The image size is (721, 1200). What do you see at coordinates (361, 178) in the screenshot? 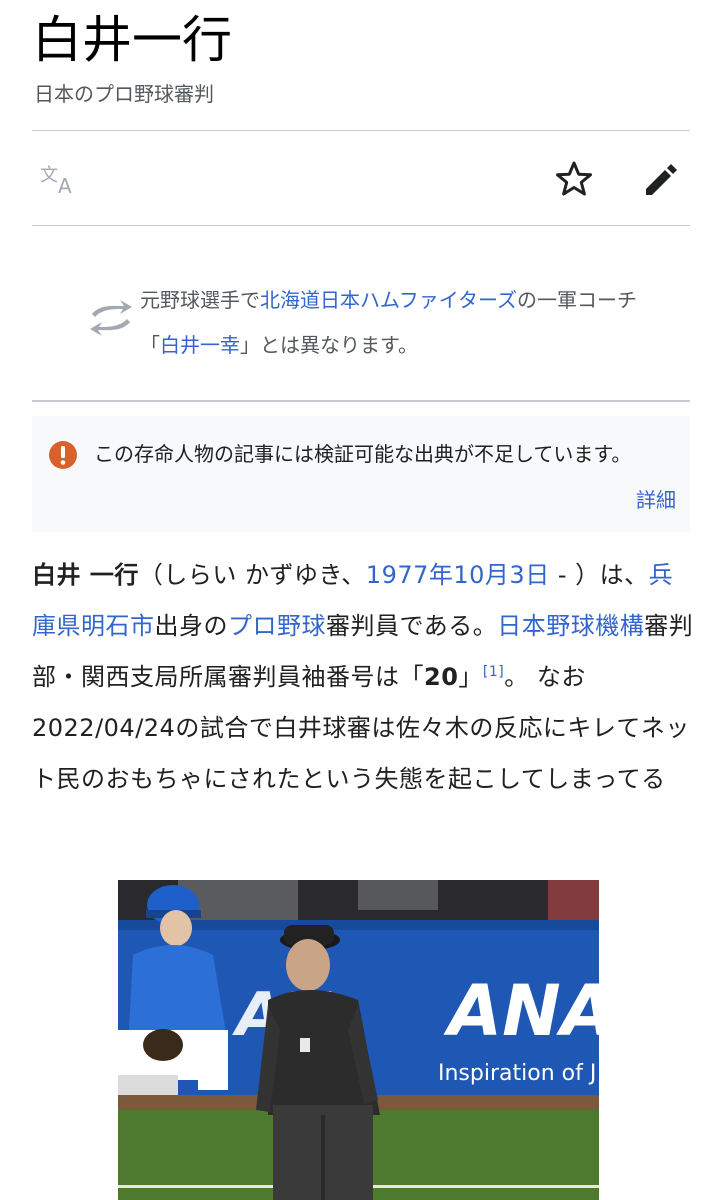
I see `page-actions-toolbar: 文 A` at bounding box center [361, 178].